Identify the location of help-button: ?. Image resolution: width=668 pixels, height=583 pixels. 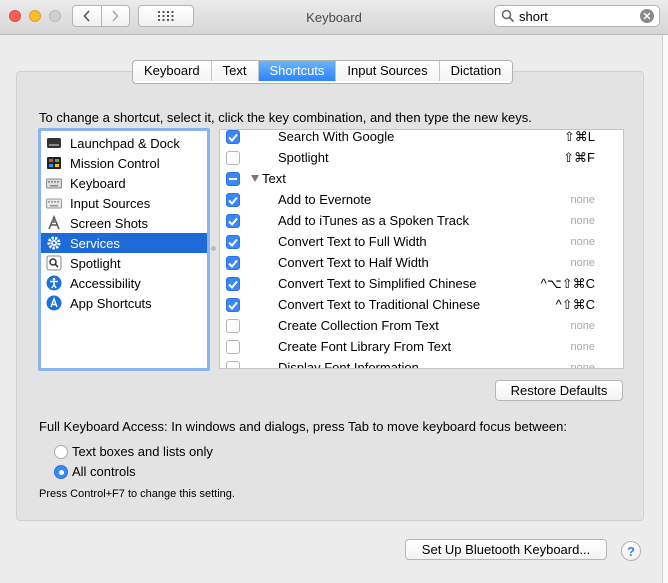
(631, 551).